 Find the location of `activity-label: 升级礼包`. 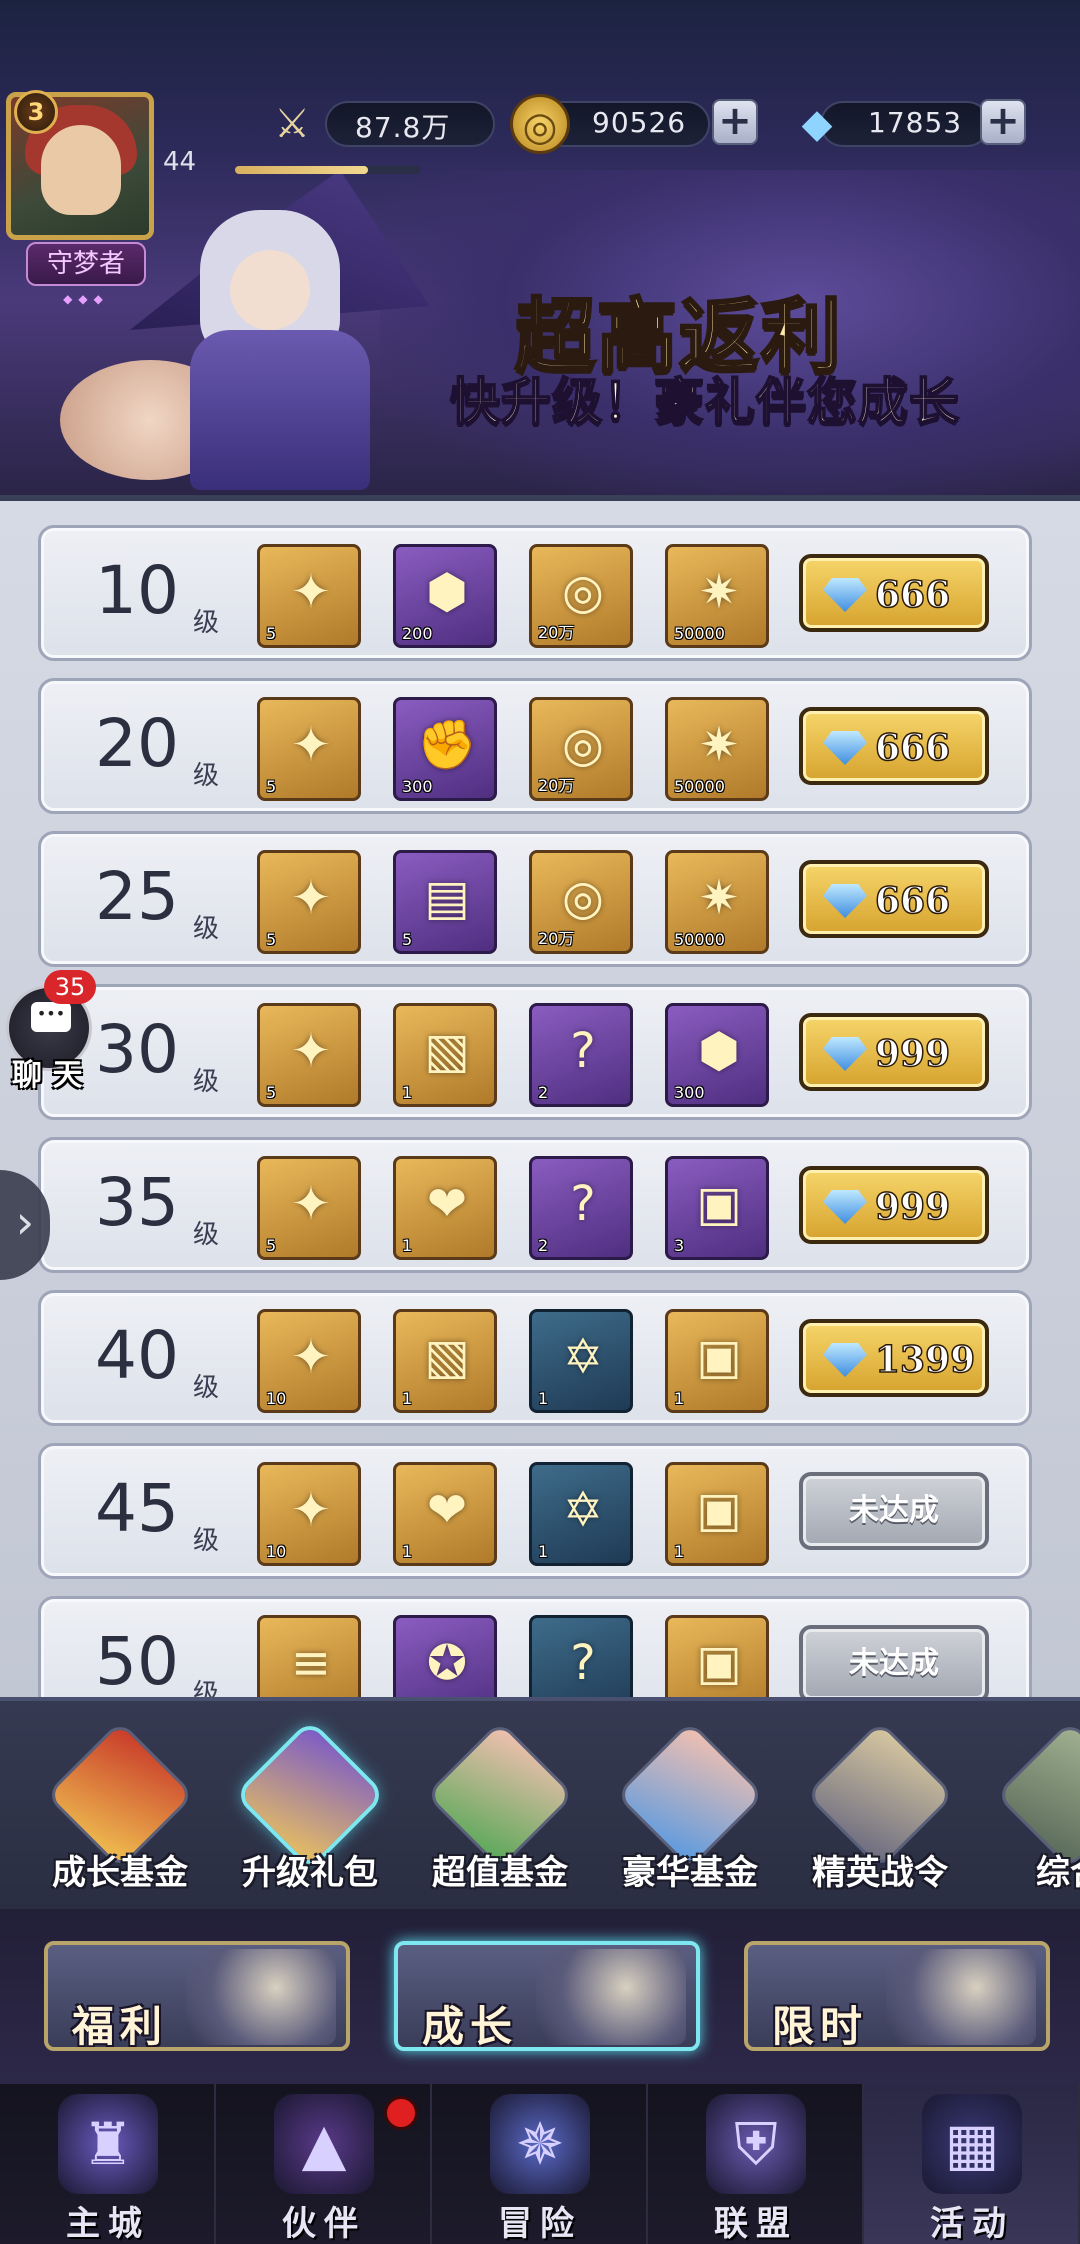

activity-label: 升级礼包 is located at coordinates (310, 1873).